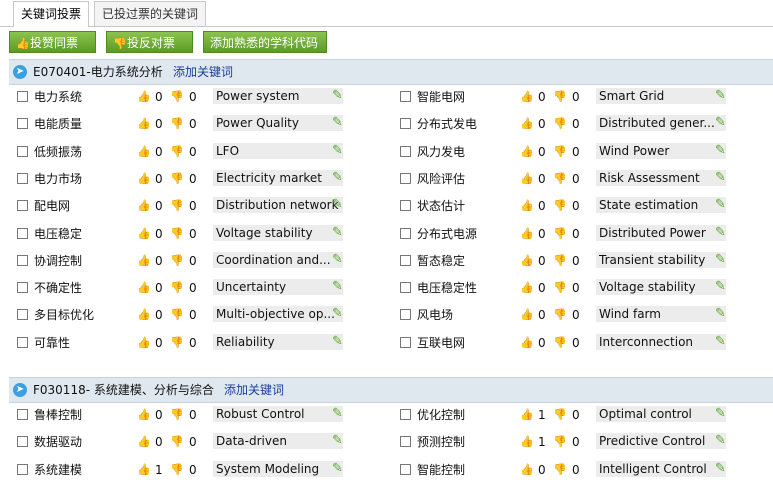 Image resolution: width=773 pixels, height=487 pixels. Describe the element at coordinates (265, 42) in the screenshot. I see `add-subject-code-button: 添加熟悉的学科代码` at that location.